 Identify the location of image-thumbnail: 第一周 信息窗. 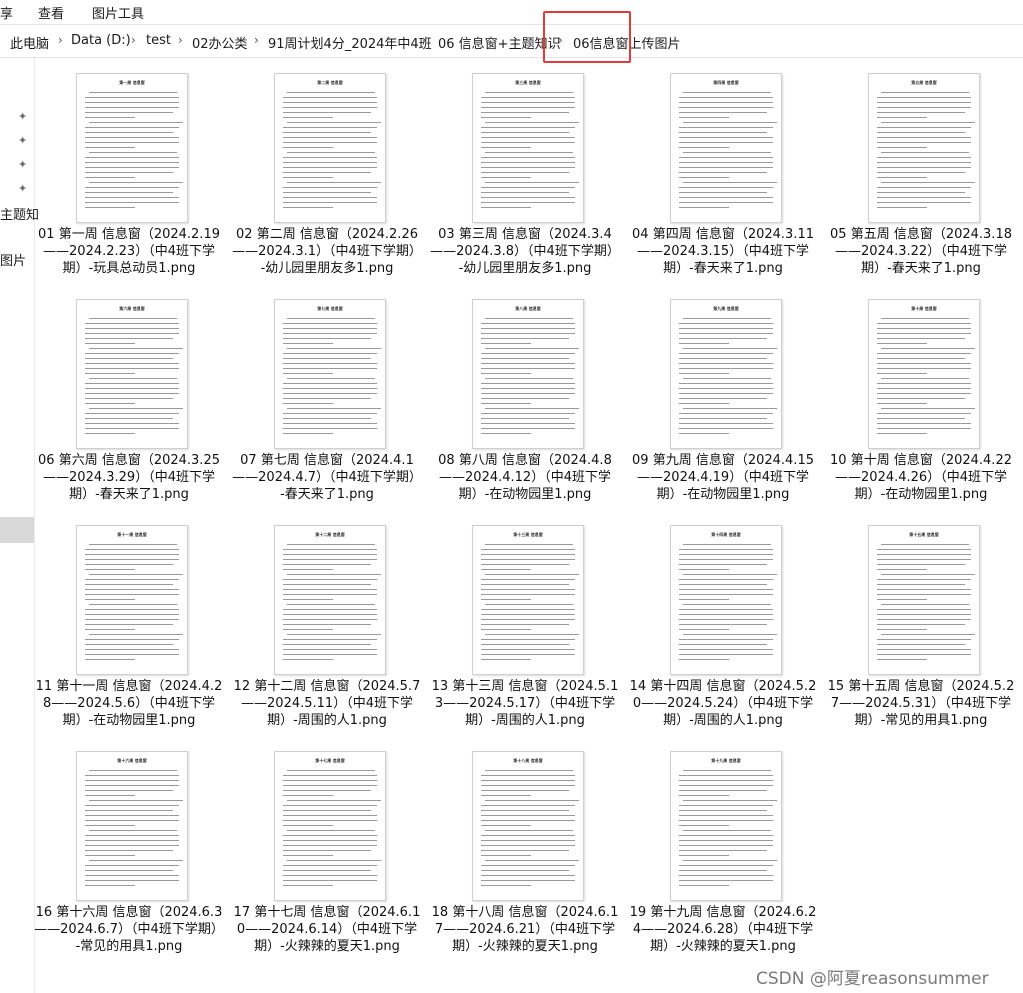
(132, 148).